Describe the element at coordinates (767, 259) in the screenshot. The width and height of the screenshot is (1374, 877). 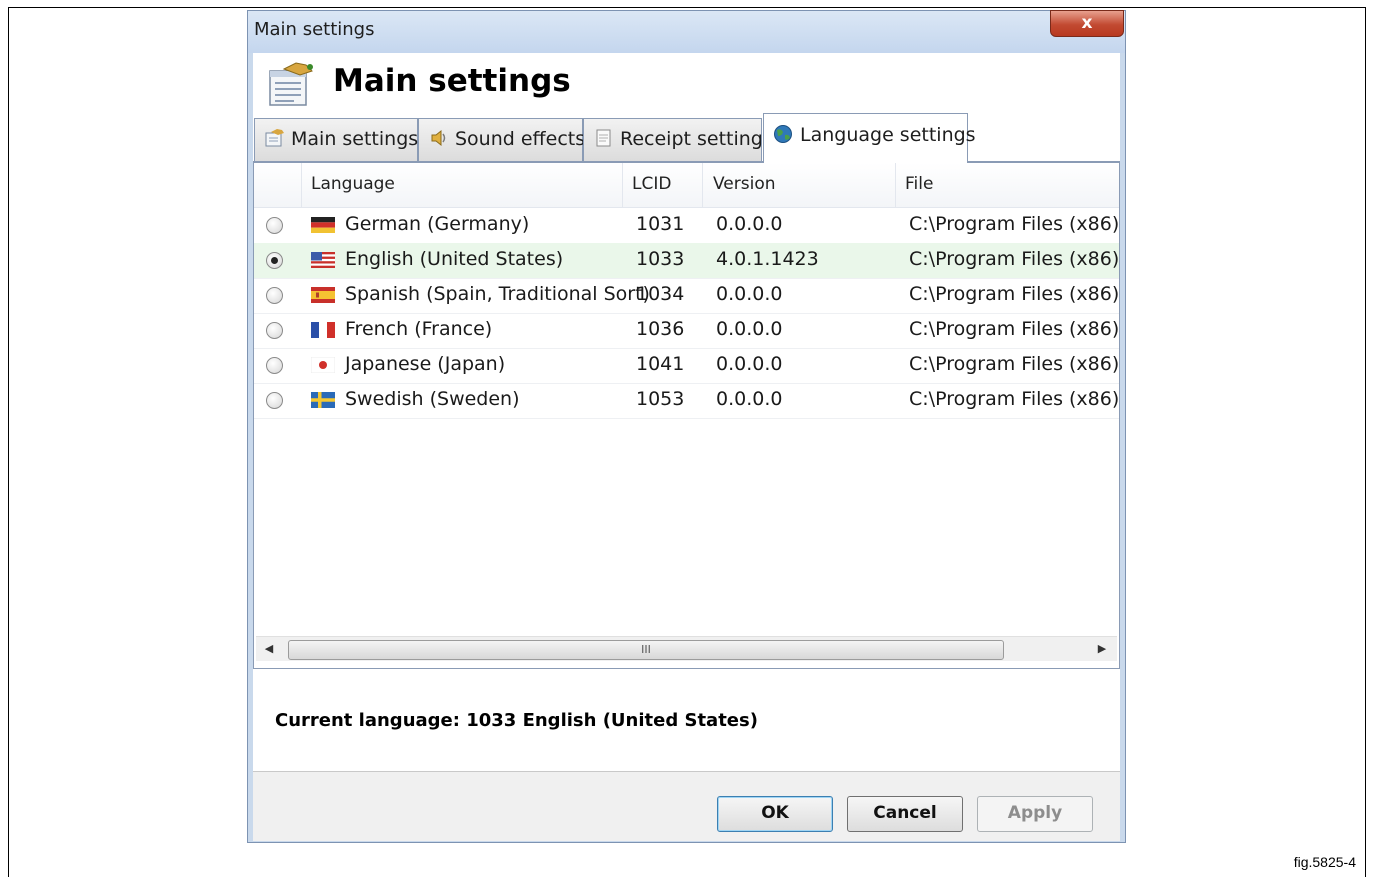
I see `cell-version: 4.0.1.1423` at that location.